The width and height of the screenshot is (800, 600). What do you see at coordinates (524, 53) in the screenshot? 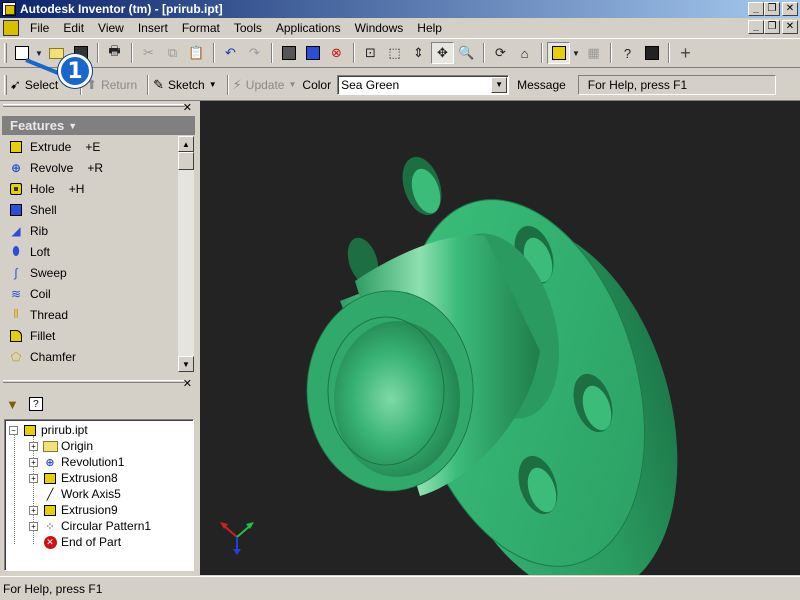
I see `look-at-icon: ⌂` at bounding box center [524, 53].